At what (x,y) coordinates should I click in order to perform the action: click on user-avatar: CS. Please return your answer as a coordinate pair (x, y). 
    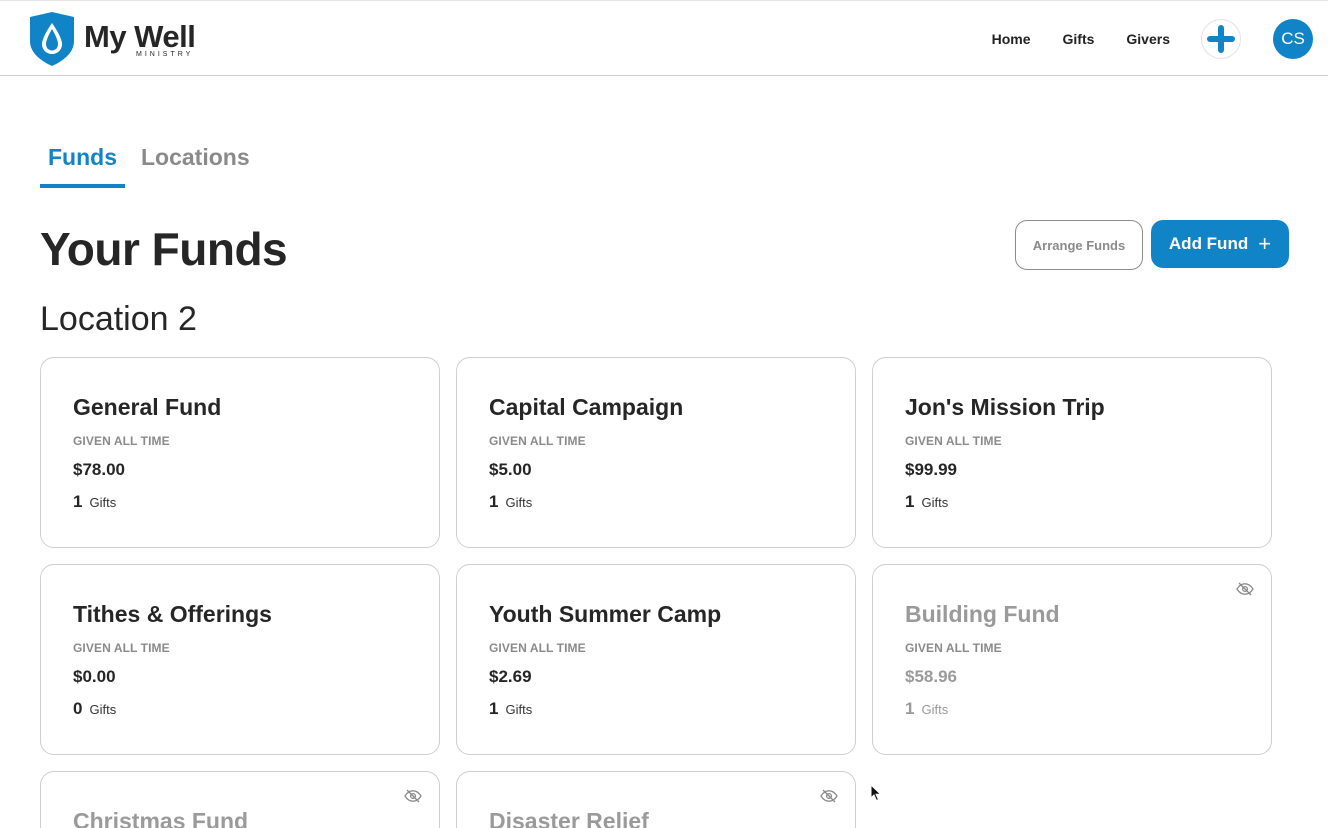
    Looking at the image, I should click on (1293, 39).